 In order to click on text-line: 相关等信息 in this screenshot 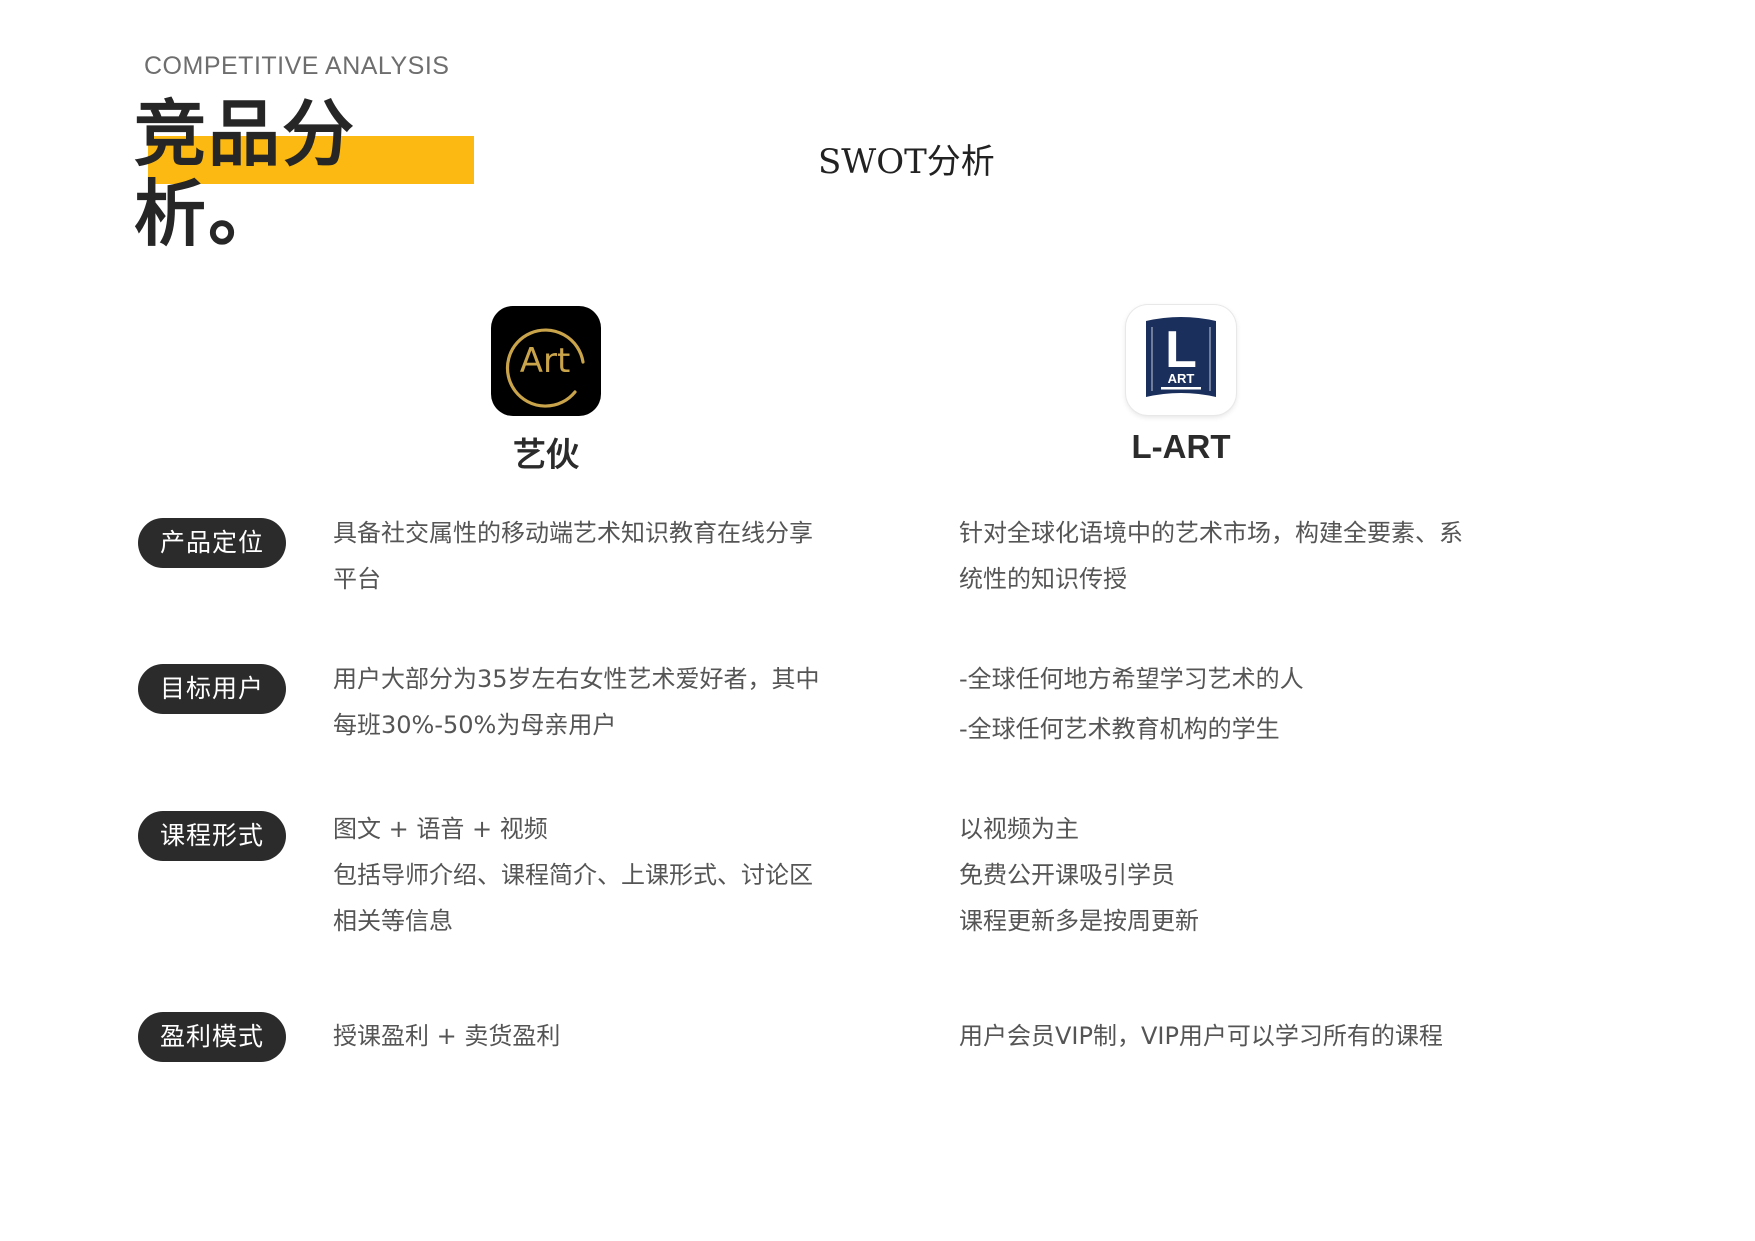, I will do `click(393, 921)`.